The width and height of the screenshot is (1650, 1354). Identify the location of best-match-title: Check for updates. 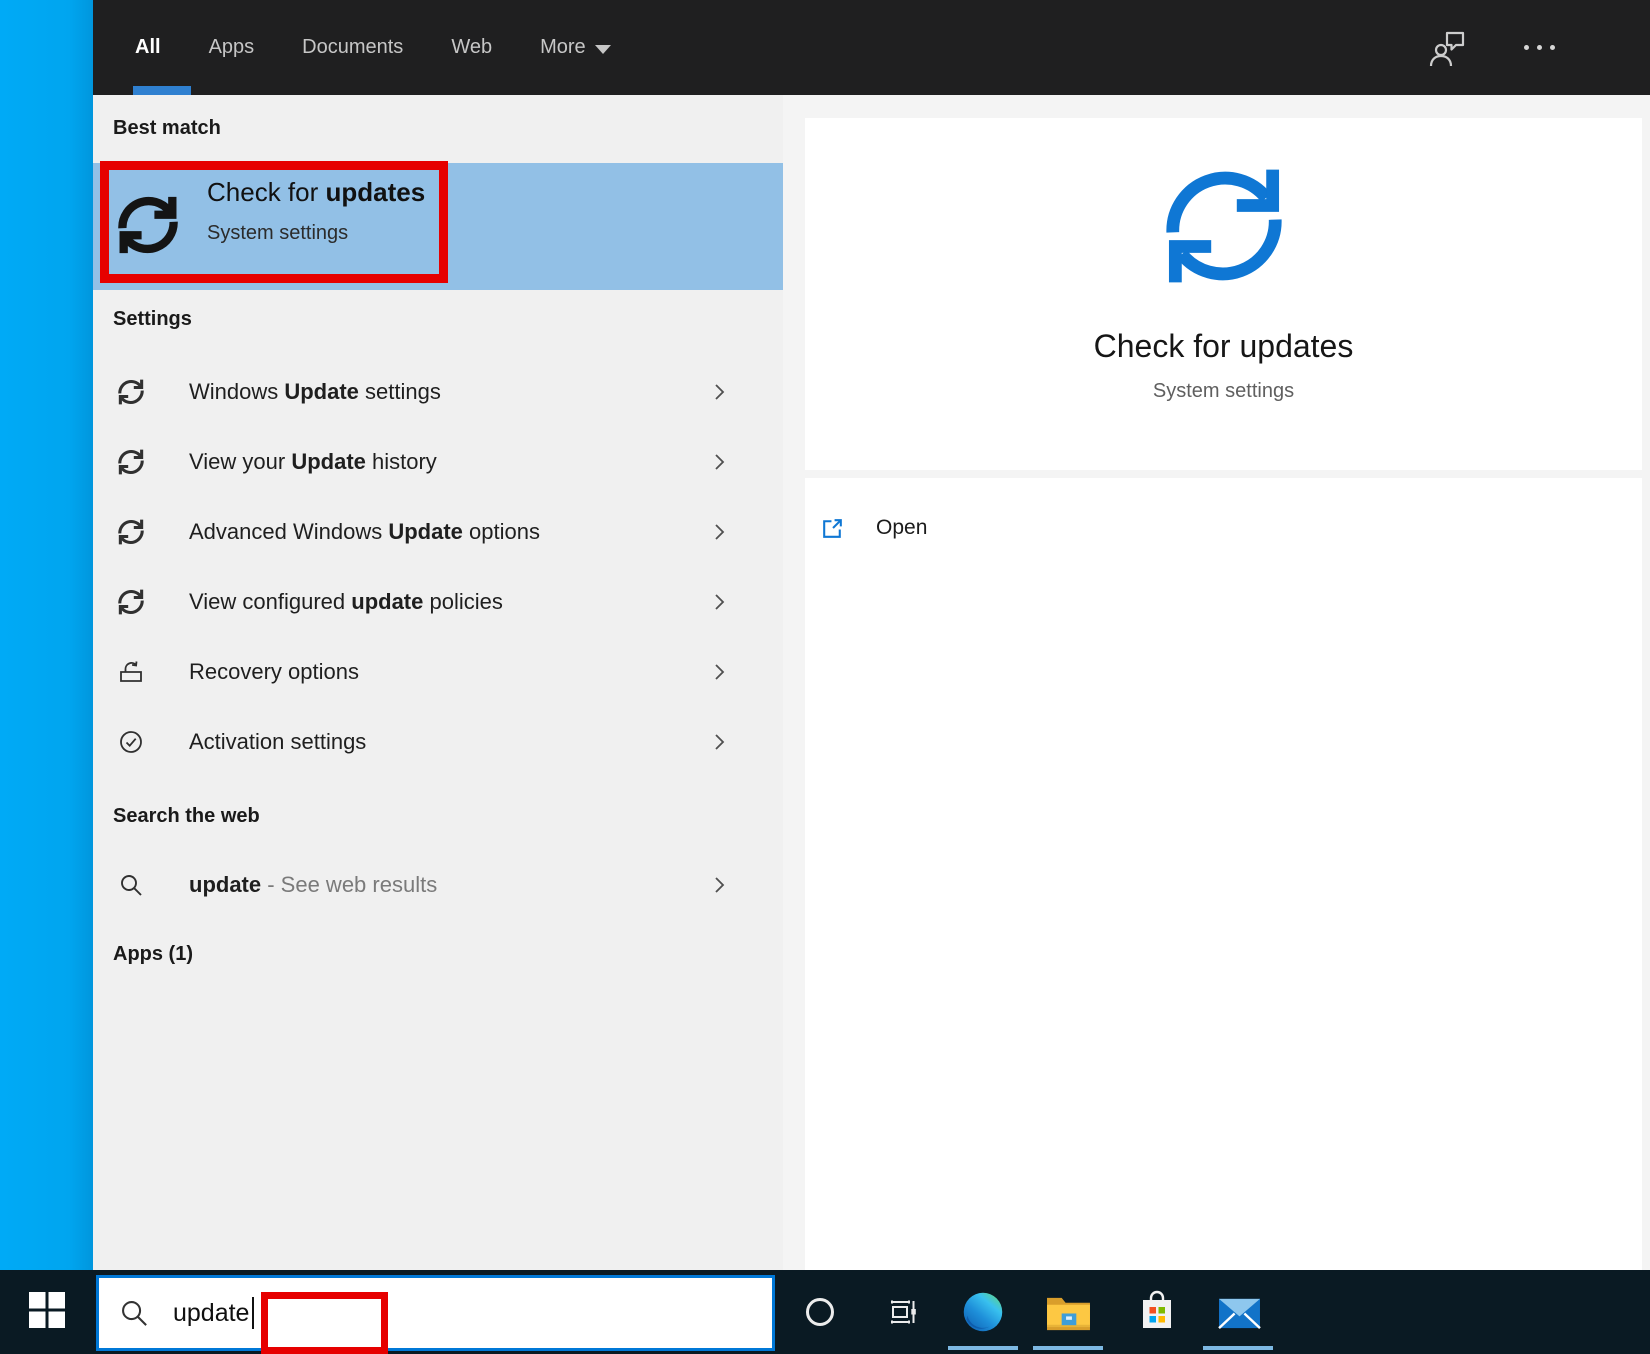
(316, 192).